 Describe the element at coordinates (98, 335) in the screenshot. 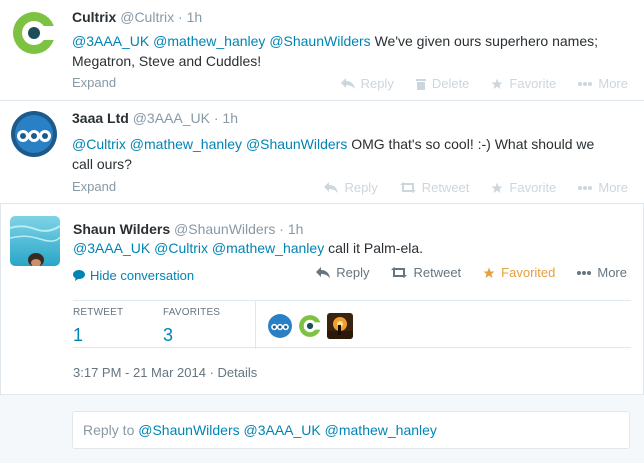

I see `retweet-count: 1` at that location.